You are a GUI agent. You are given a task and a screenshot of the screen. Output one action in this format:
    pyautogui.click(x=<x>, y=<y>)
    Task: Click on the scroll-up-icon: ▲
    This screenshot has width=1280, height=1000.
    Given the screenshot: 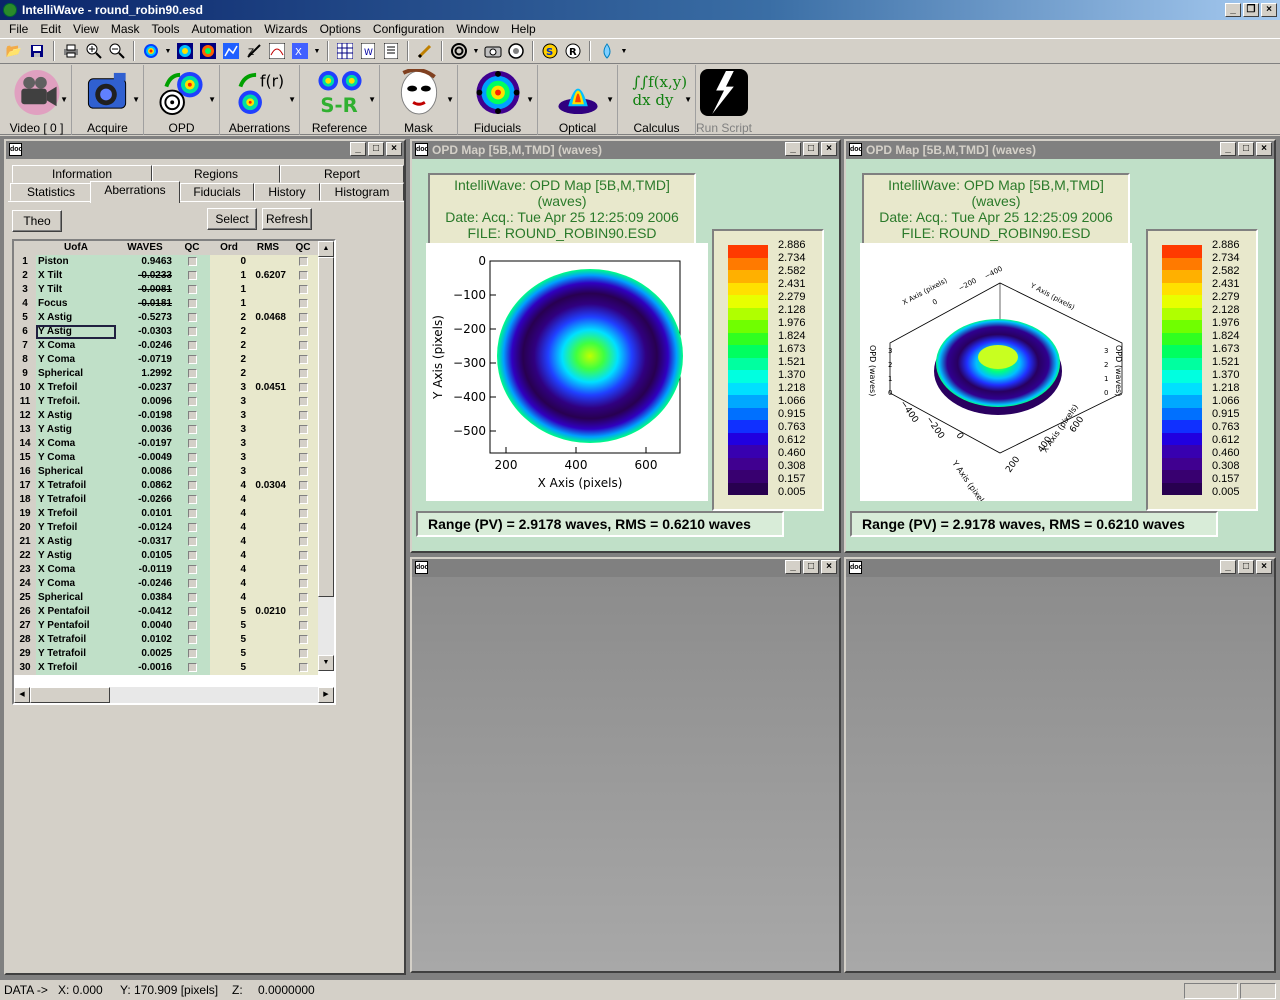 What is the action you would take?
    pyautogui.click(x=326, y=249)
    